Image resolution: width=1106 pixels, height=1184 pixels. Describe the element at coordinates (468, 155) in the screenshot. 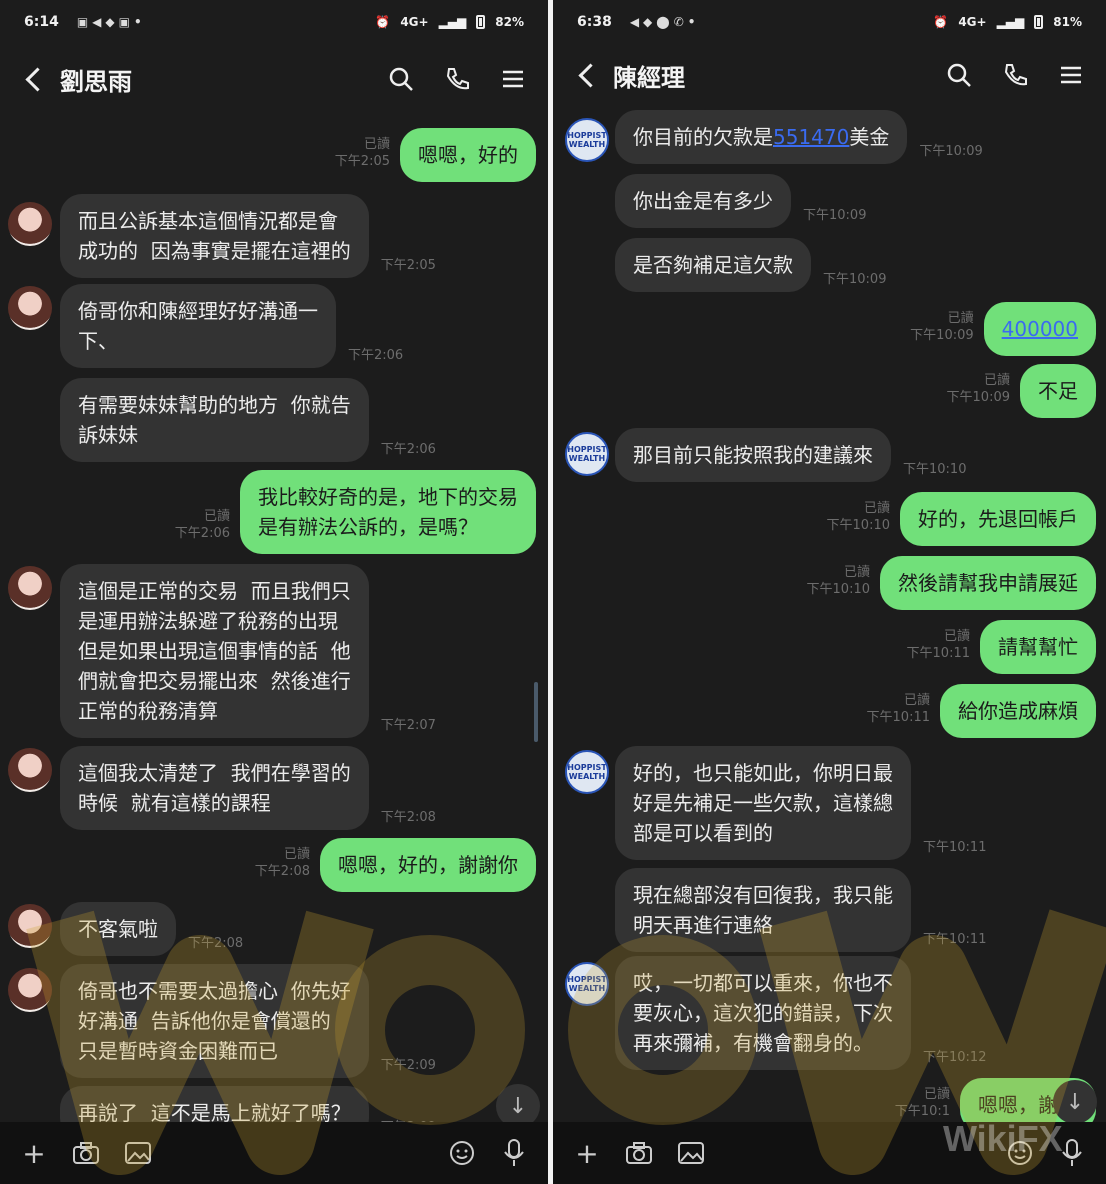

I see `message-bubble: 嗯嗯，好的` at that location.